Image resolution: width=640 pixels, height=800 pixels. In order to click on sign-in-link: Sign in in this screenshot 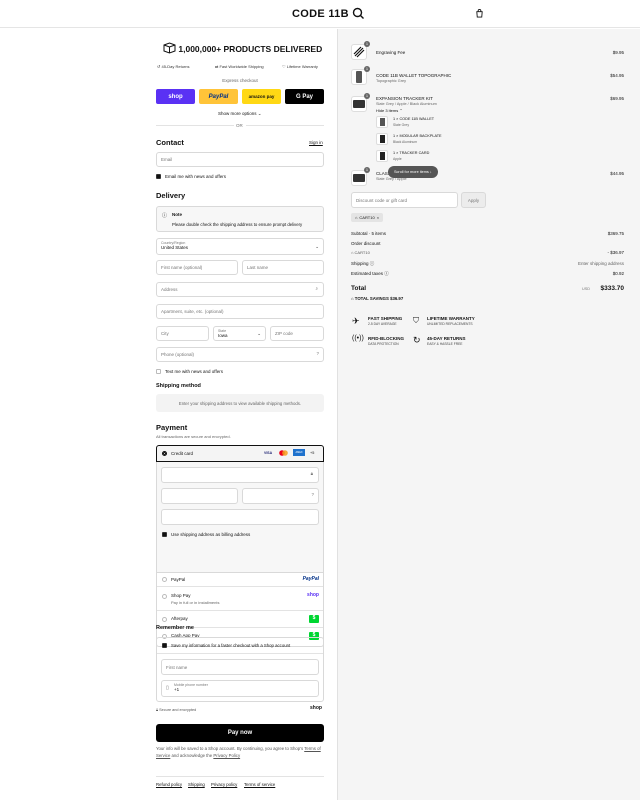, I will do `click(316, 142)`.